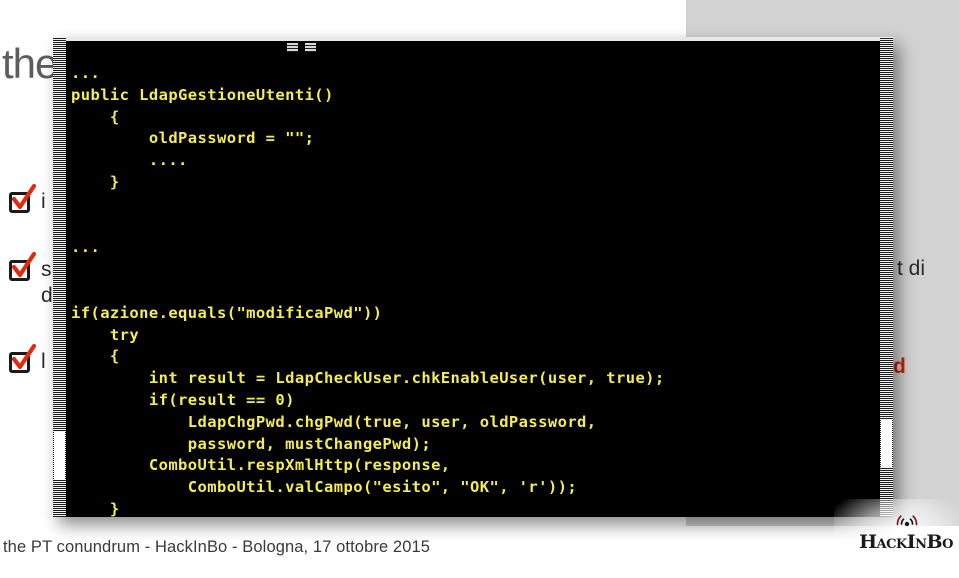 Image resolution: width=959 pixels, height=578 pixels. I want to click on left-scrollbar-thumb, so click(59, 456).